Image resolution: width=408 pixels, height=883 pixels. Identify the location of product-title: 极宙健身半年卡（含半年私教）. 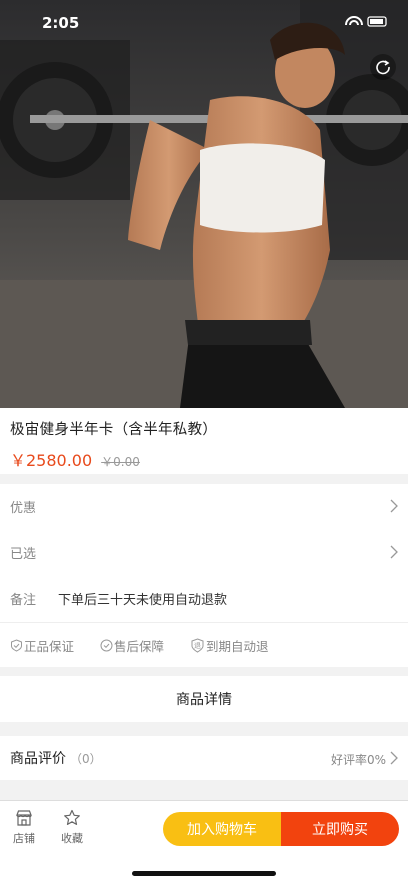
(114, 430).